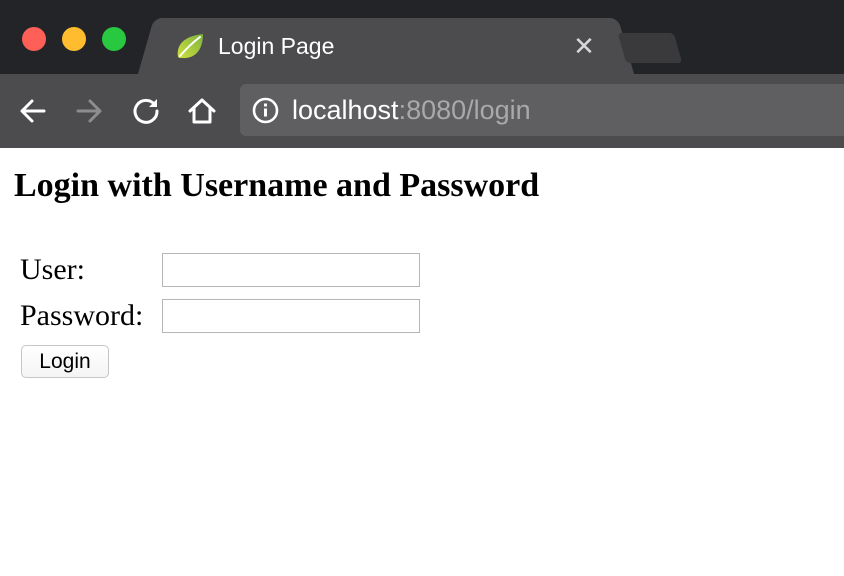  Describe the element at coordinates (74, 39) in the screenshot. I see `window-minimize-button` at that location.